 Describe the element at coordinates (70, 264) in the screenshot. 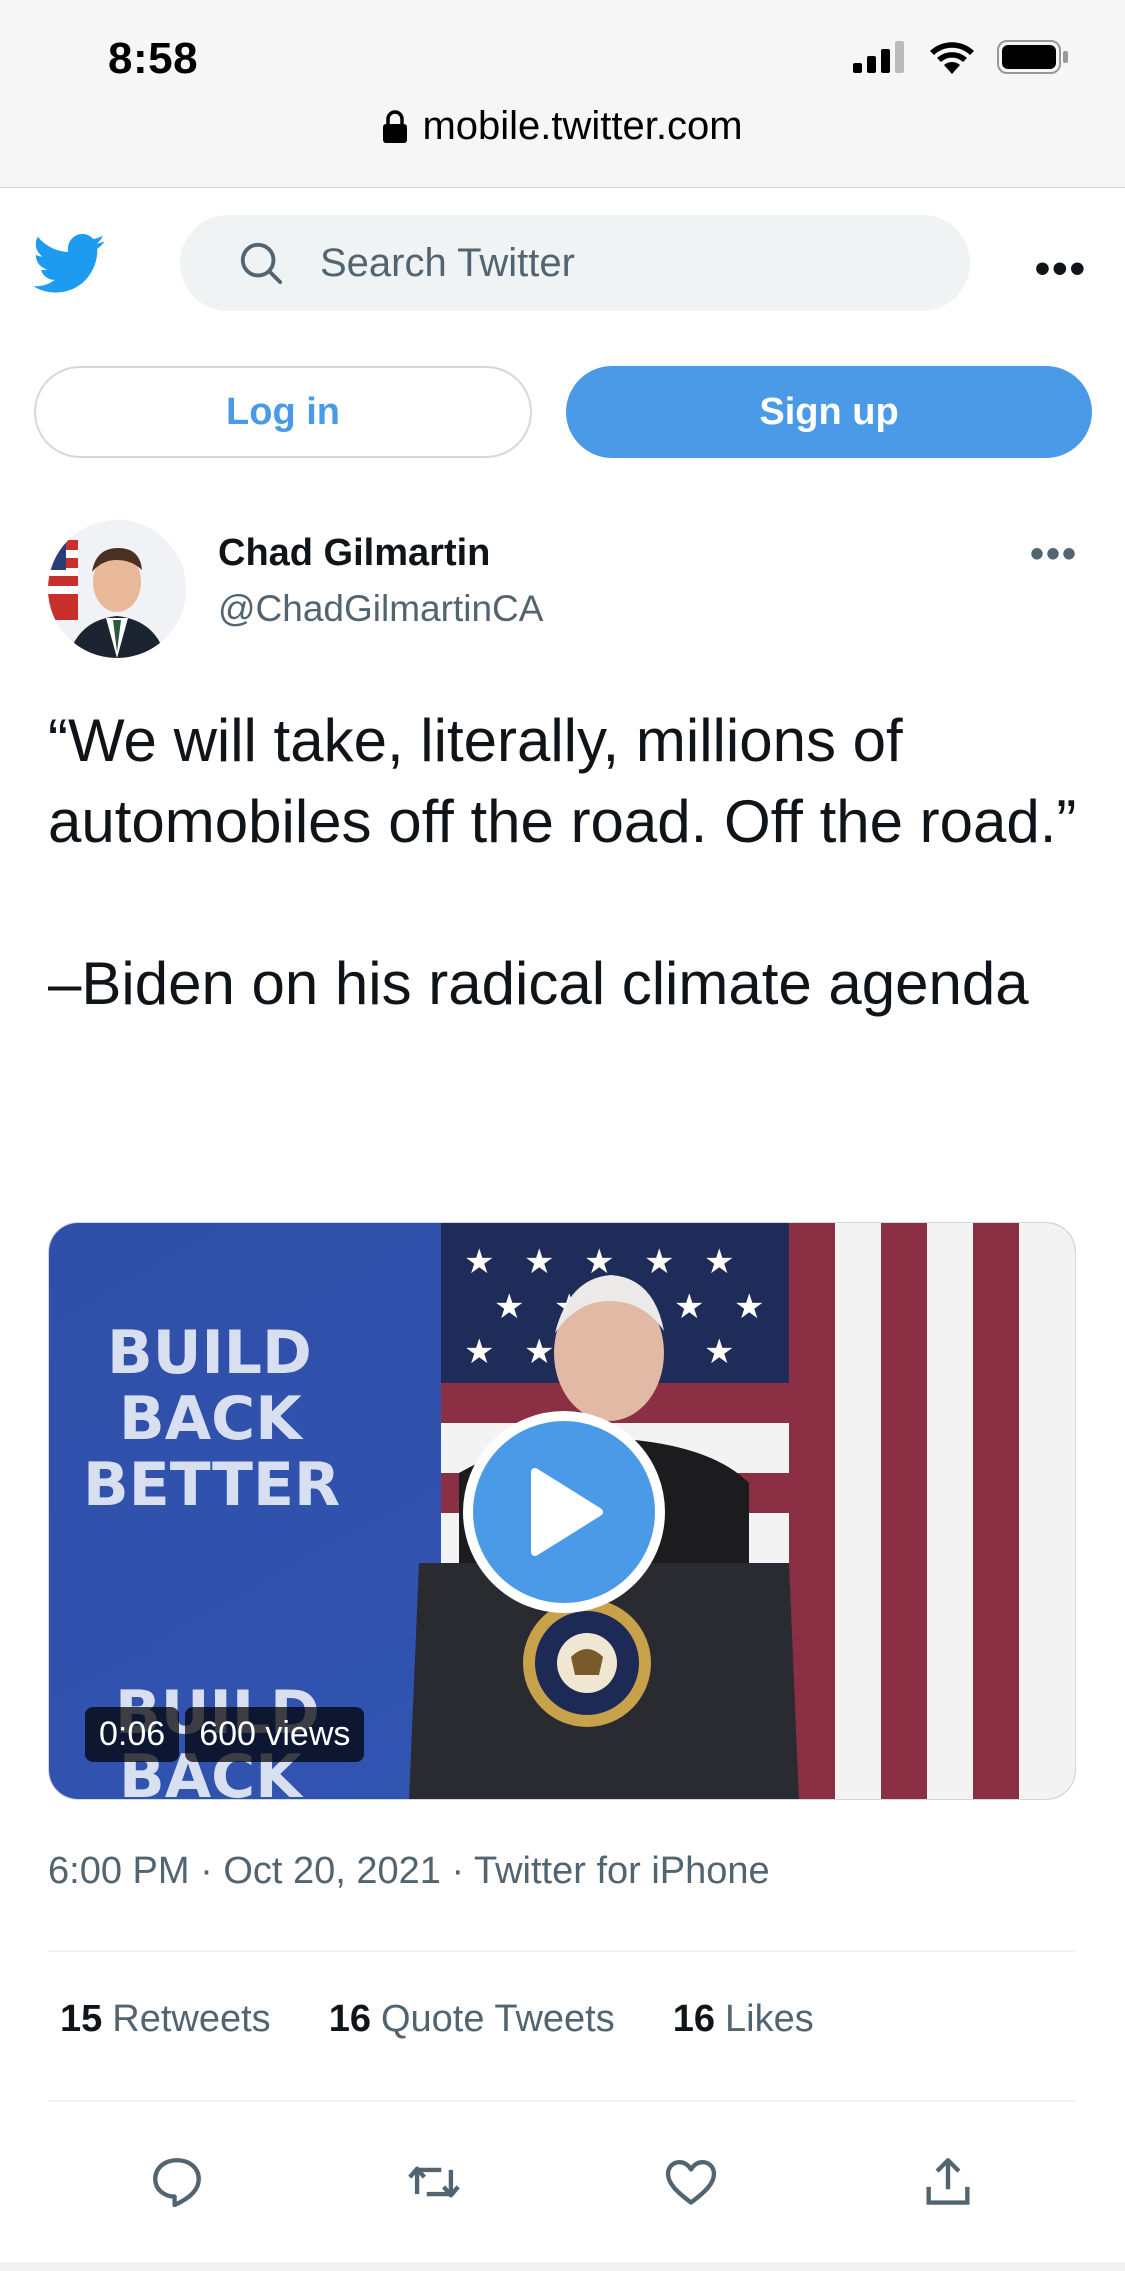

I see `twitter-bird-icon` at that location.